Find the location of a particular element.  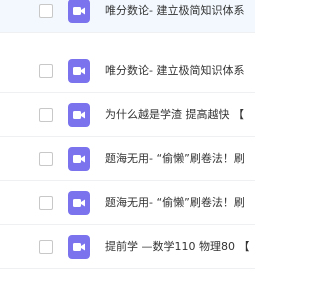

file-title: 提前学 —数学110 物理80 【 is located at coordinates (177, 246).